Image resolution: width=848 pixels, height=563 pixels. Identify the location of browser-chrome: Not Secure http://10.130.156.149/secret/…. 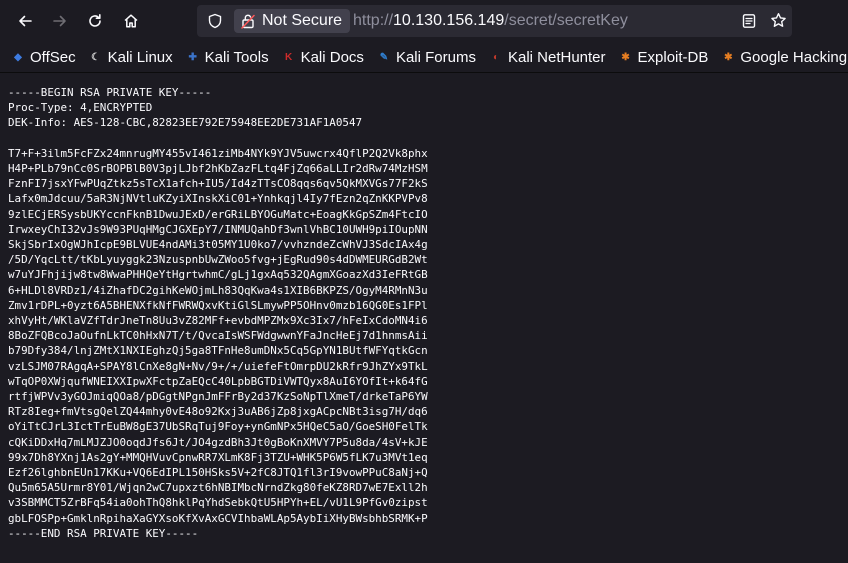
(424, 36).